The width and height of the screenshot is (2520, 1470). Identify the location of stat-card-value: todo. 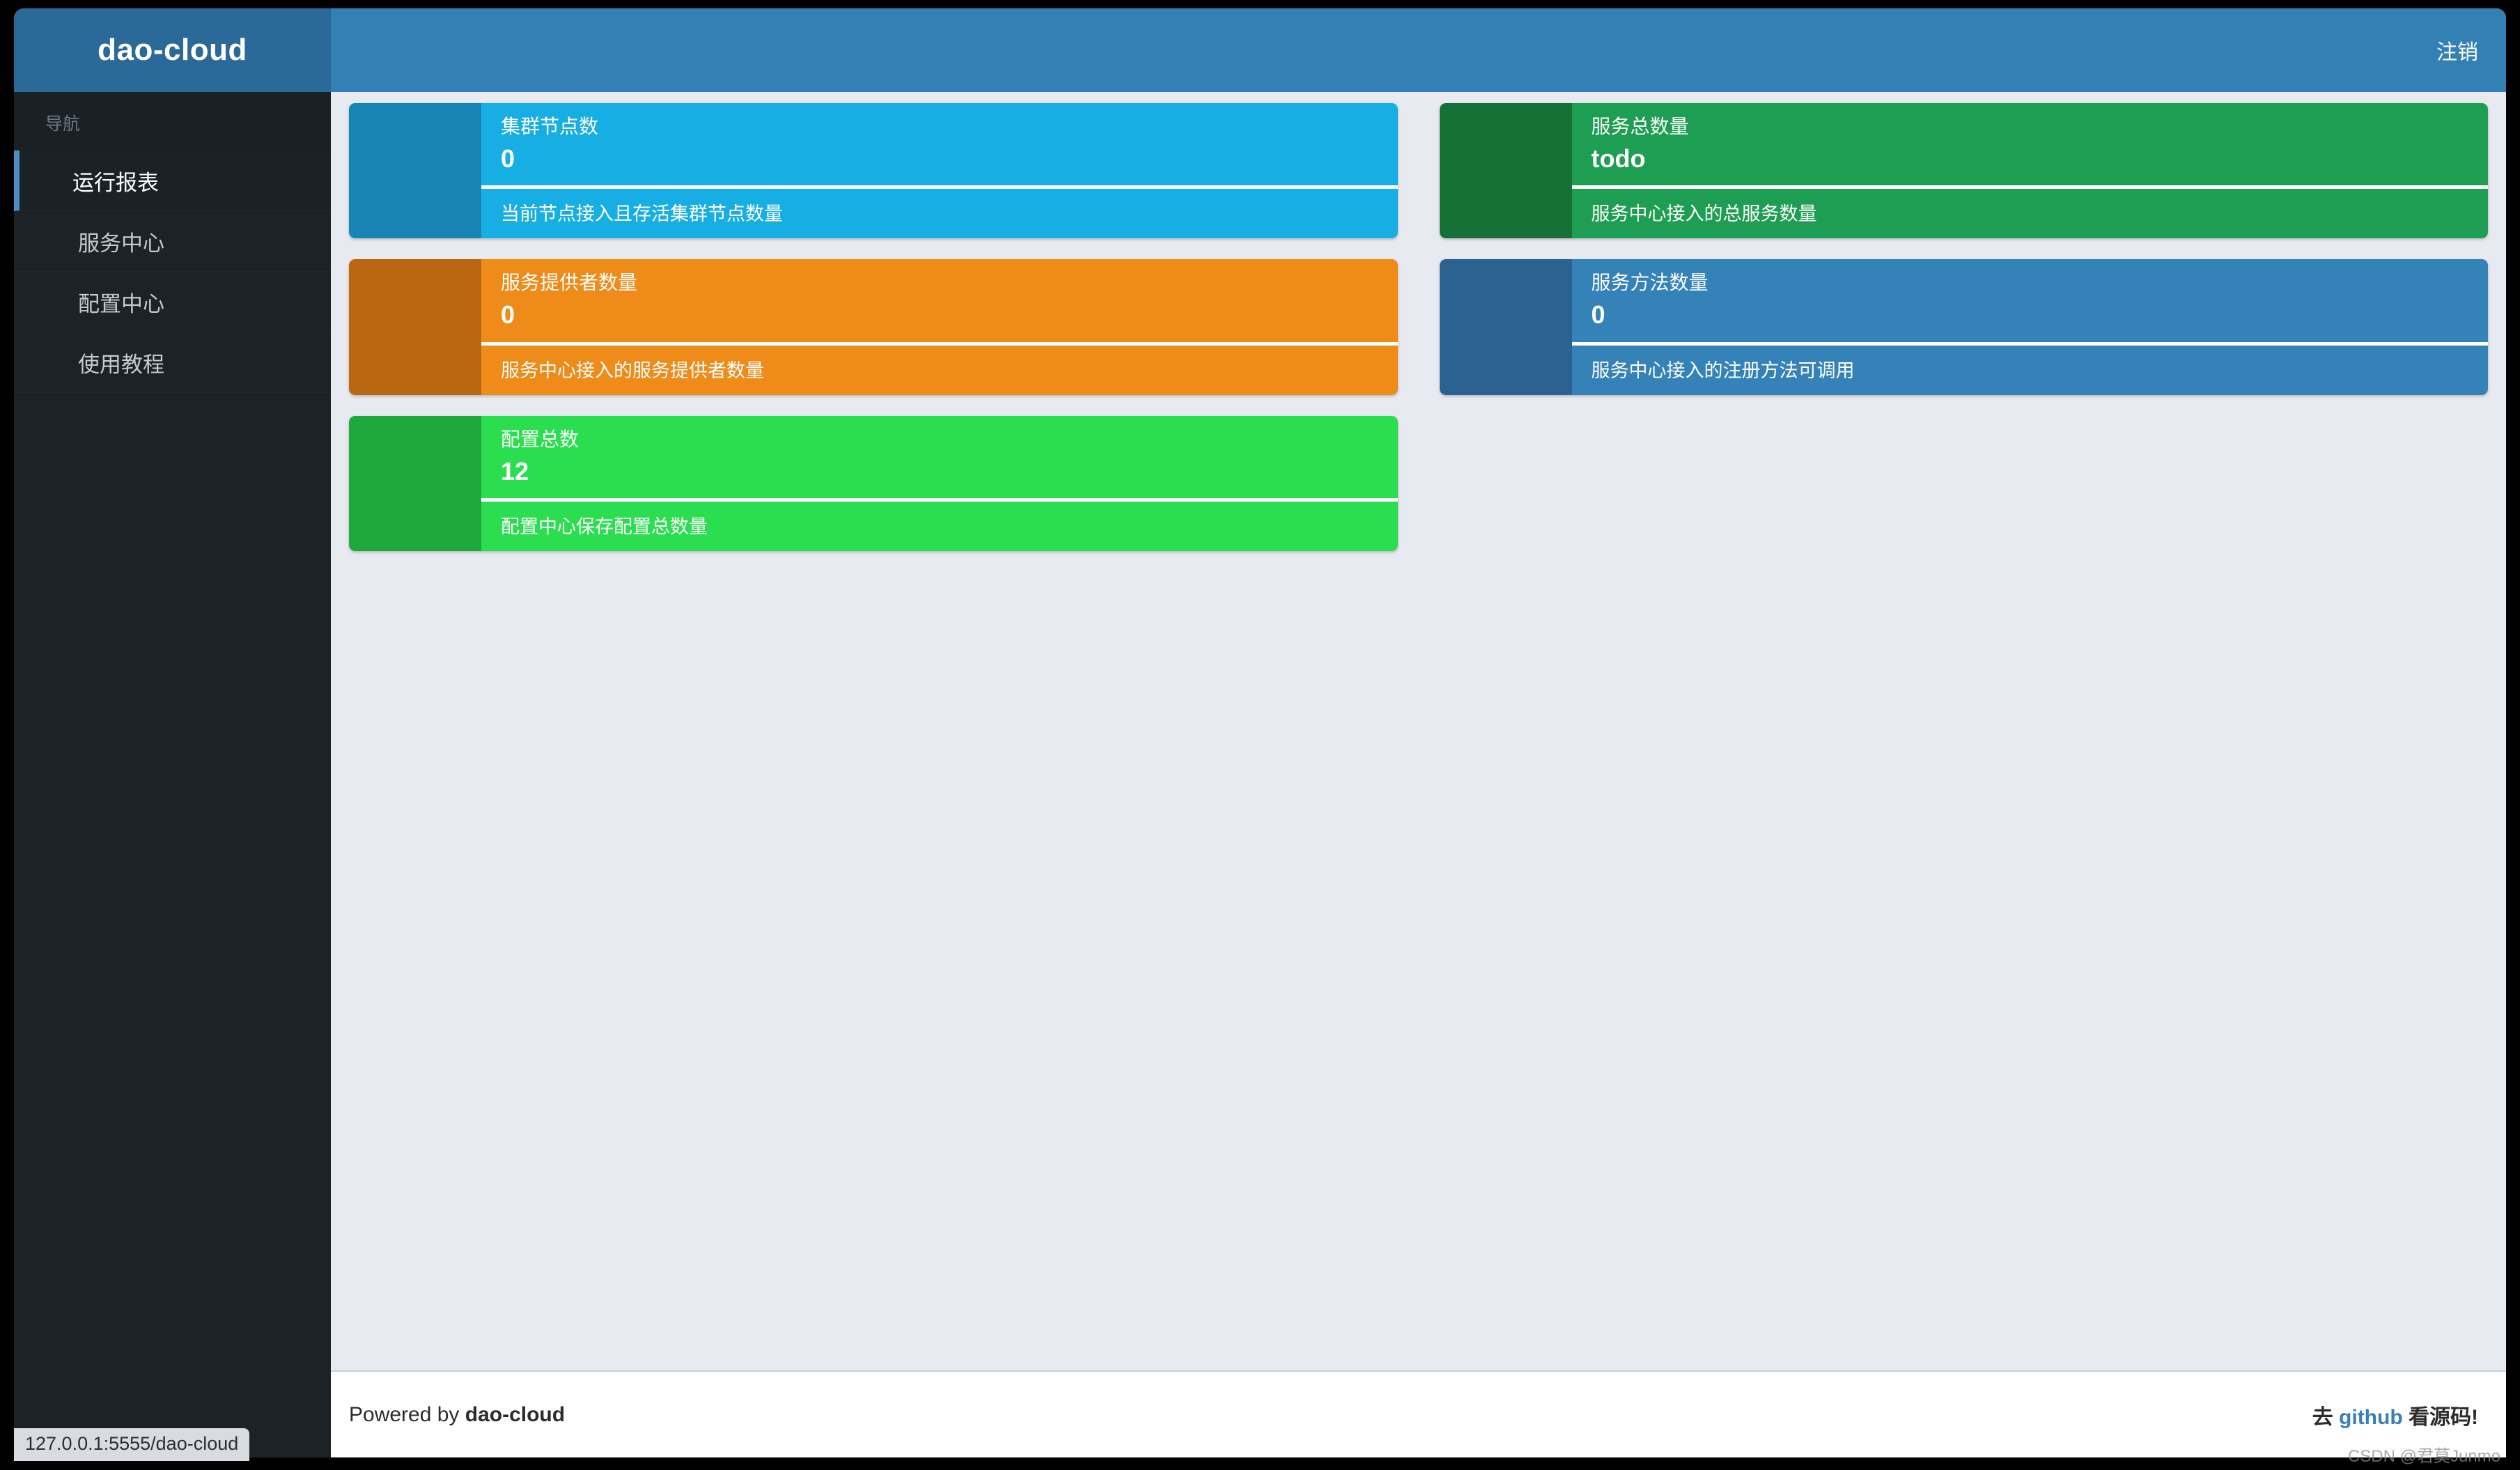
(1619, 158).